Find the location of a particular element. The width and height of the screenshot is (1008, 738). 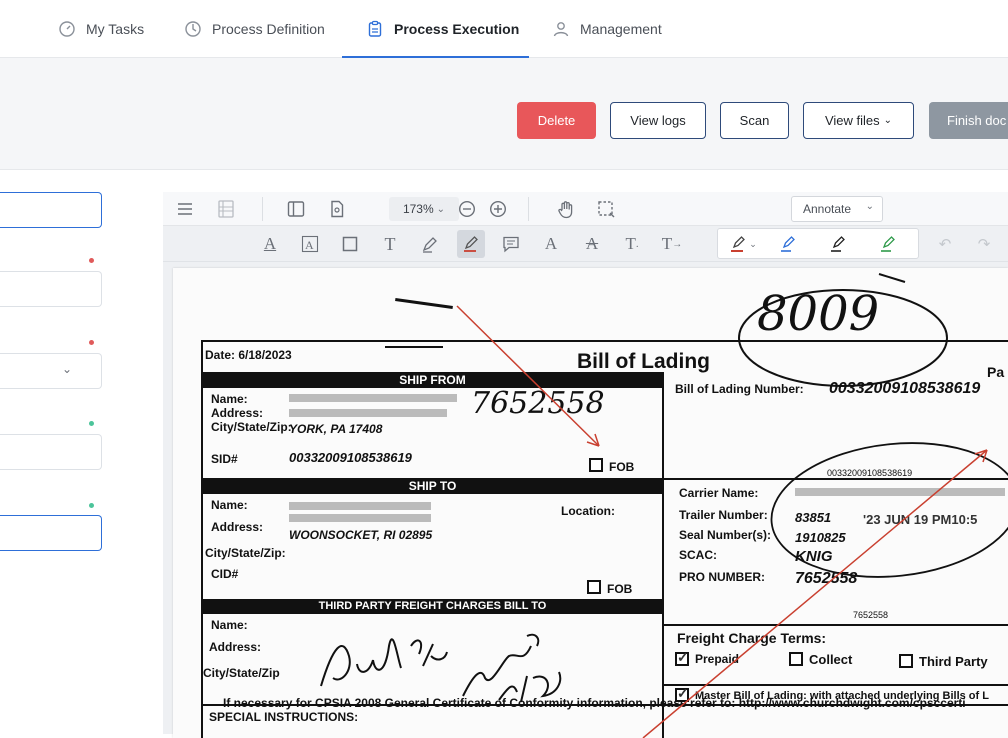

zoom-selector: 173% ⌄ is located at coordinates (424, 209).